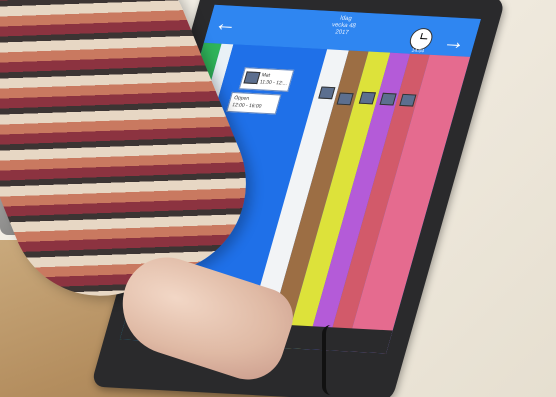  What do you see at coordinates (343, 26) in the screenshot?
I see `date-title: Idag vecka 48 2017` at bounding box center [343, 26].